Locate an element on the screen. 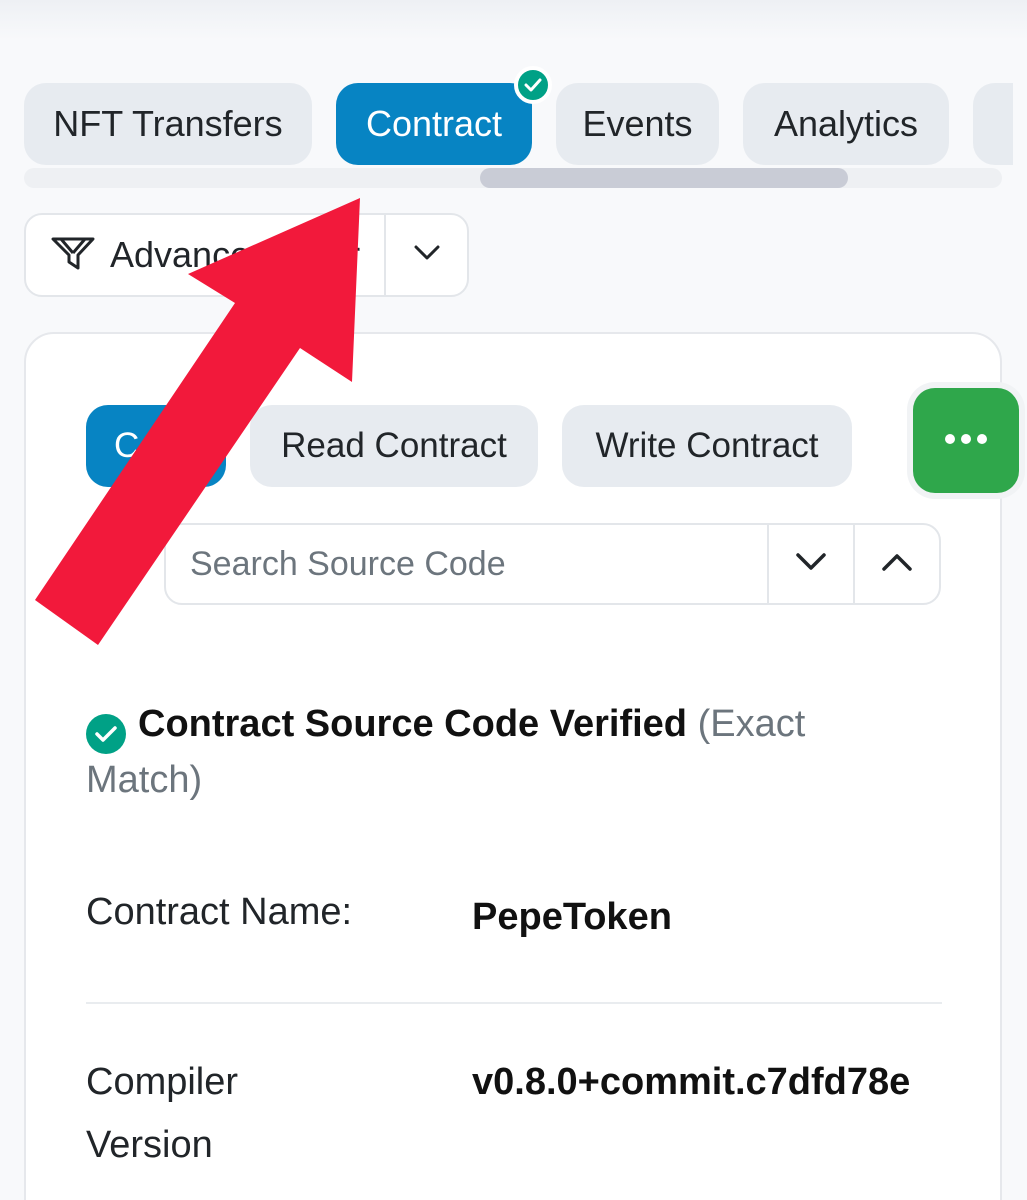 The height and width of the screenshot is (1200, 1027). filter-icon is located at coordinates (73, 255).